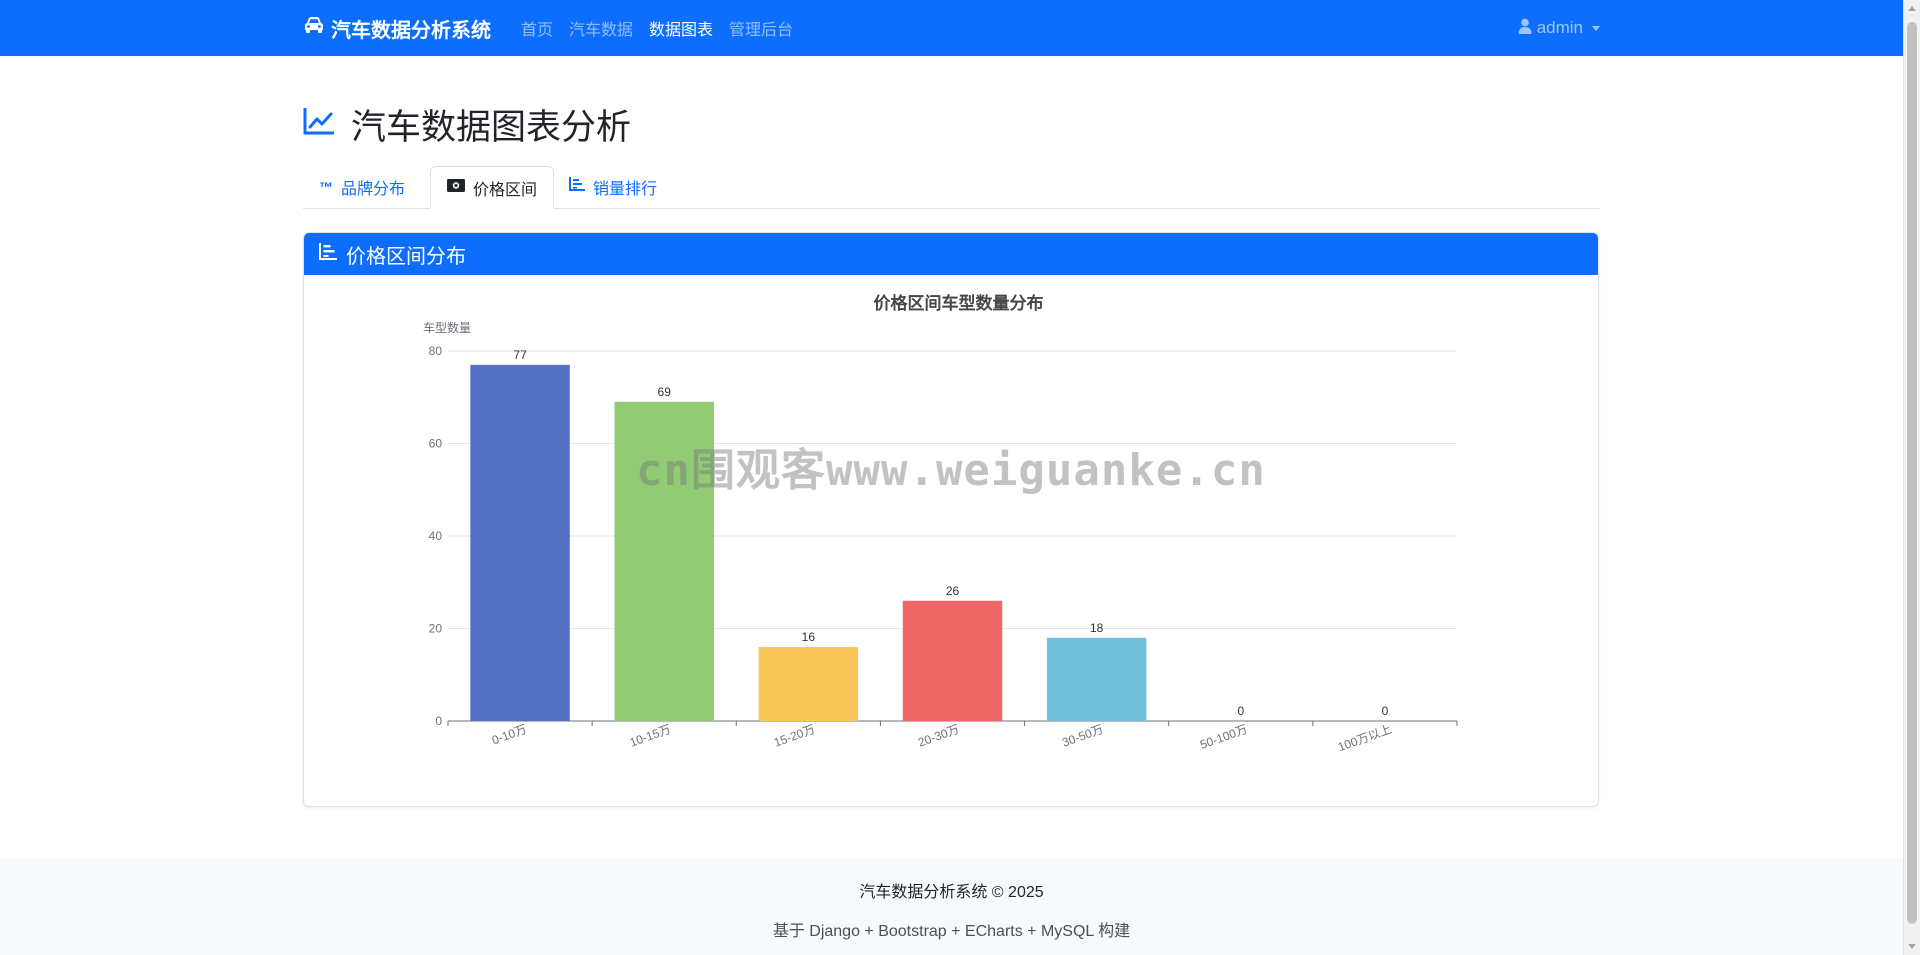  What do you see at coordinates (1912, 946) in the screenshot?
I see `scroll-down-arrow-icon` at bounding box center [1912, 946].